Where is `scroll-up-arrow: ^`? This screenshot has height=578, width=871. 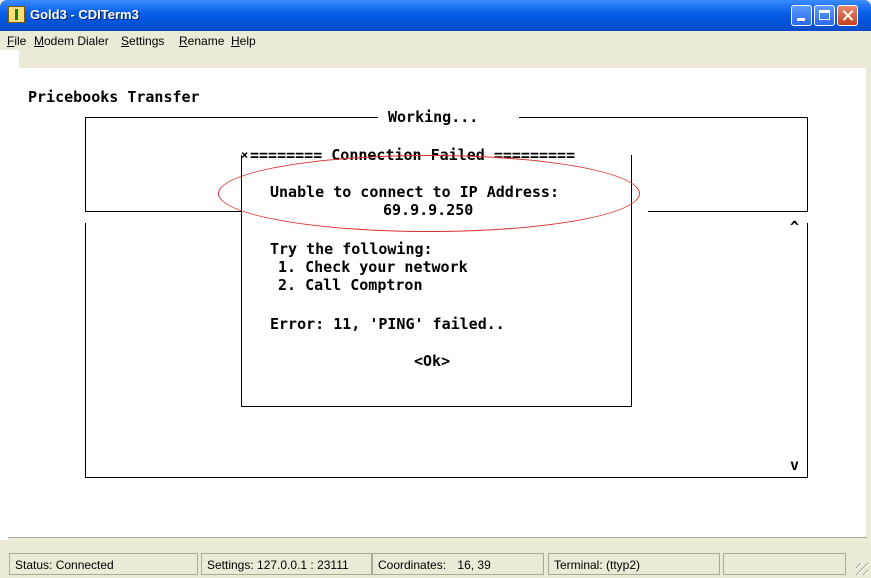
scroll-up-arrow: ^ is located at coordinates (794, 227).